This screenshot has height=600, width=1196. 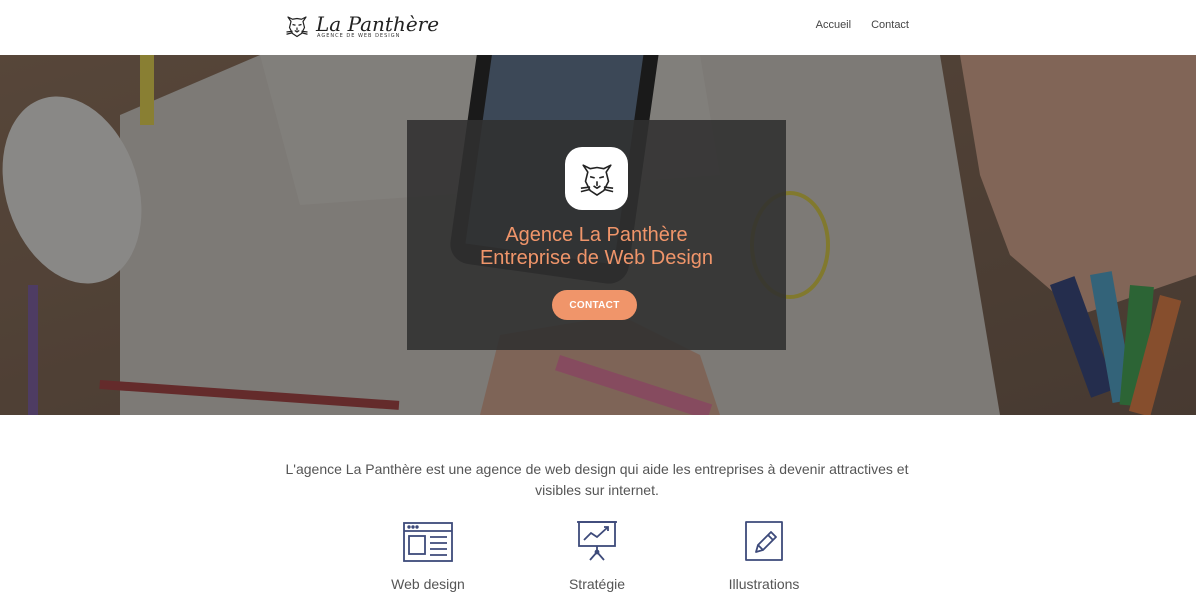 I want to click on pencil-square-icon, so click(x=764, y=541).